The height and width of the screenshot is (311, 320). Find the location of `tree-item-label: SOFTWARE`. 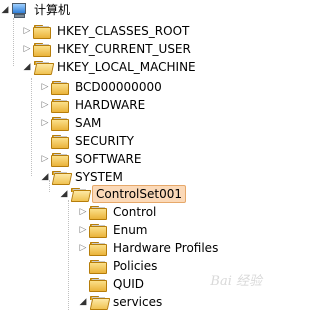

tree-item-label: SOFTWARE is located at coordinates (108, 159).